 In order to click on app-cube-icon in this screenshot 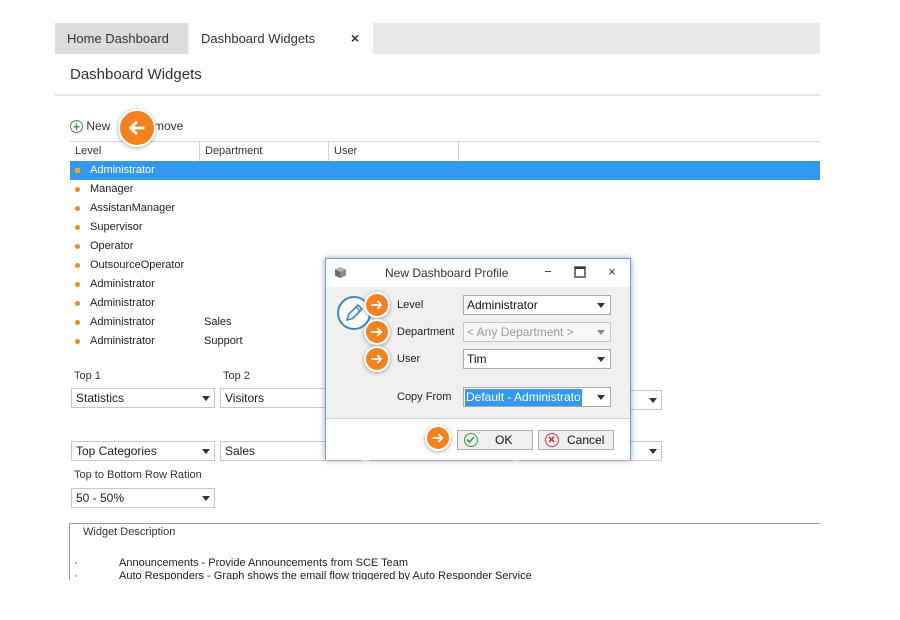, I will do `click(340, 272)`.